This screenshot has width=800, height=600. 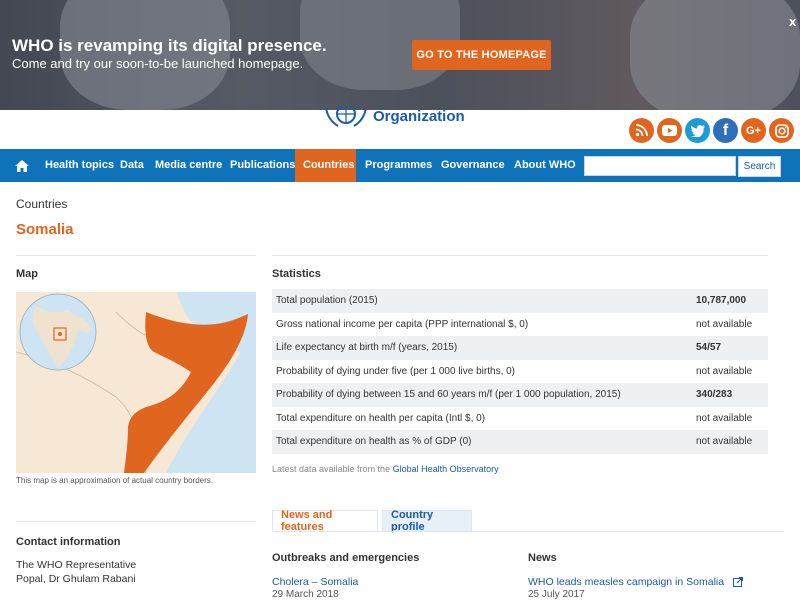 What do you see at coordinates (262, 165) in the screenshot?
I see `nav-publications: Publications` at bounding box center [262, 165].